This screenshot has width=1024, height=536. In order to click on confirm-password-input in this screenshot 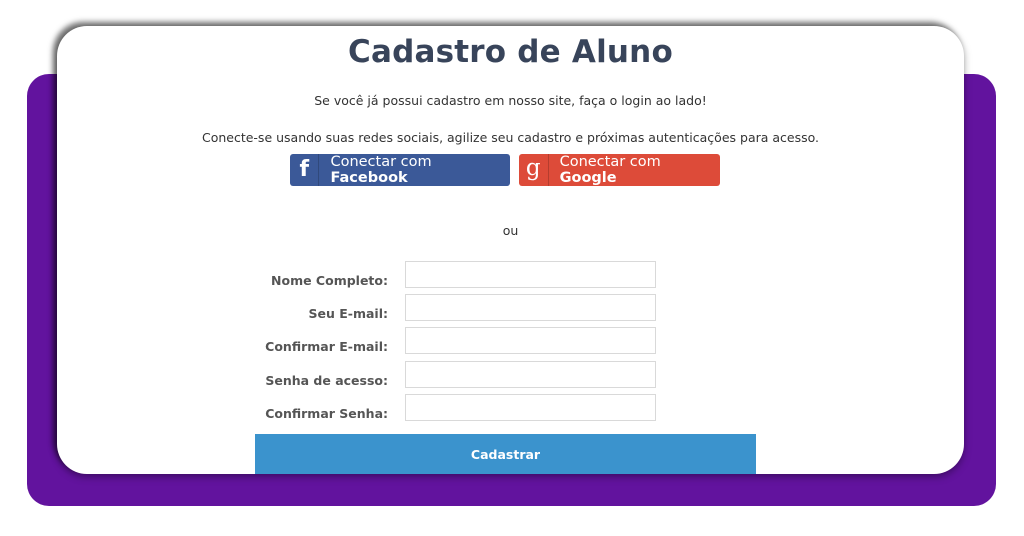, I will do `click(530, 407)`.